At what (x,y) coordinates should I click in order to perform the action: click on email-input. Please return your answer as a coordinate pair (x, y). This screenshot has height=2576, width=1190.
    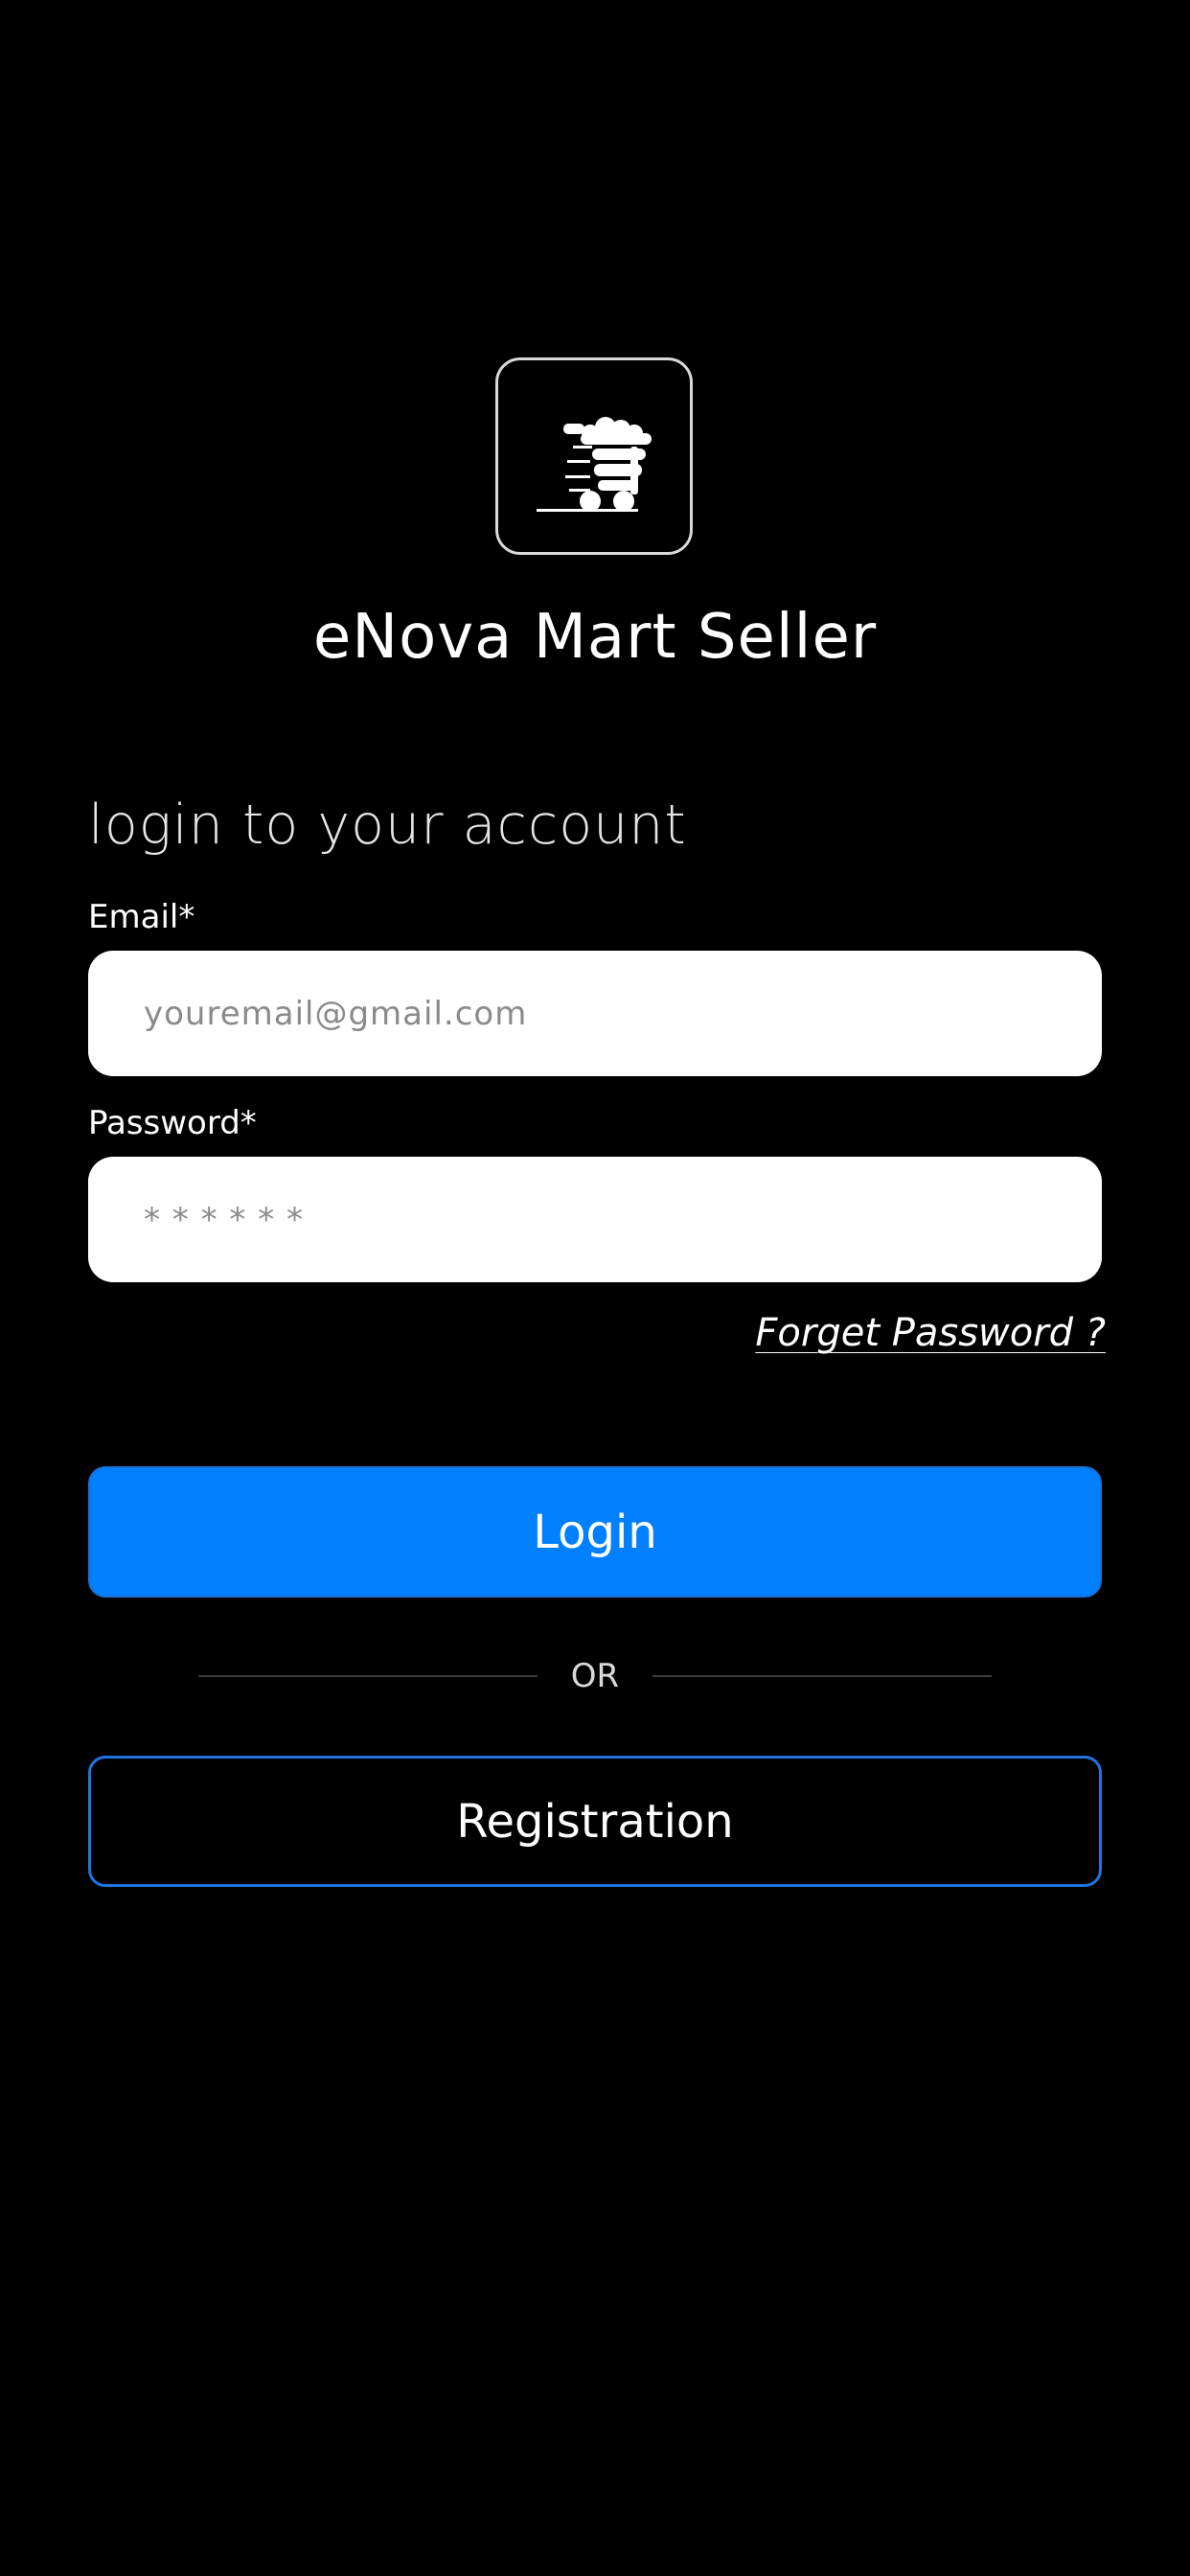
    Looking at the image, I should click on (595, 1013).